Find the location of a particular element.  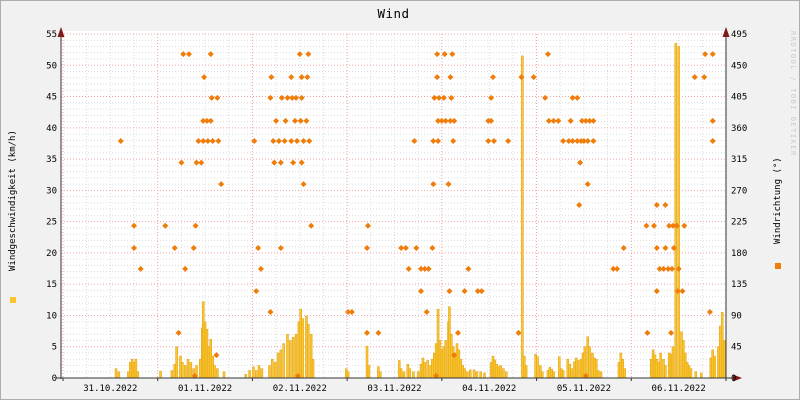

right-axis-label: Windrichtung (°) is located at coordinates (778, 200).